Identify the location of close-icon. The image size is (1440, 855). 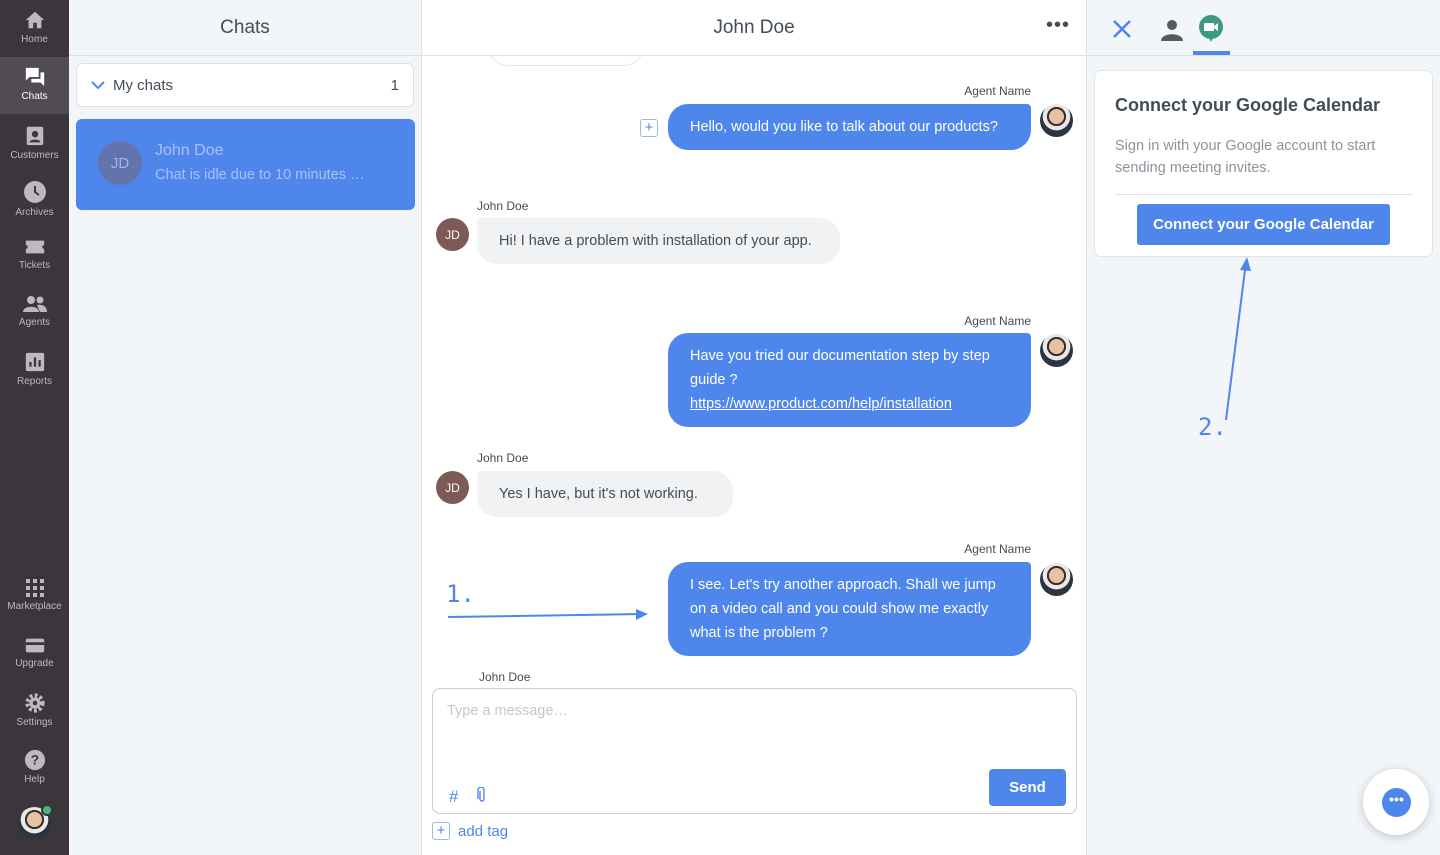
(1122, 29).